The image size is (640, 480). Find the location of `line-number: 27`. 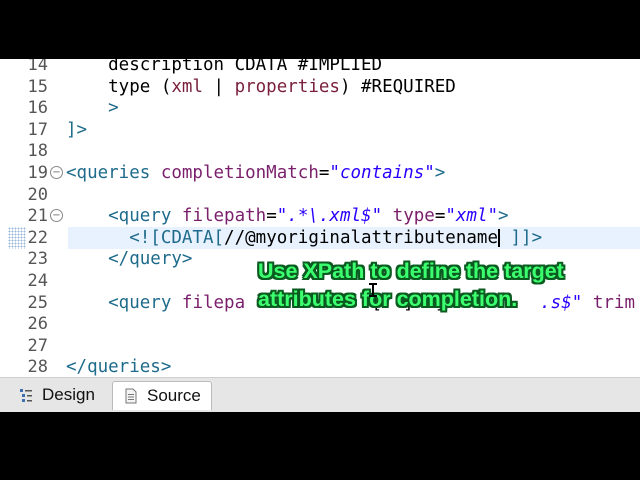

line-number: 27 is located at coordinates (37, 345).